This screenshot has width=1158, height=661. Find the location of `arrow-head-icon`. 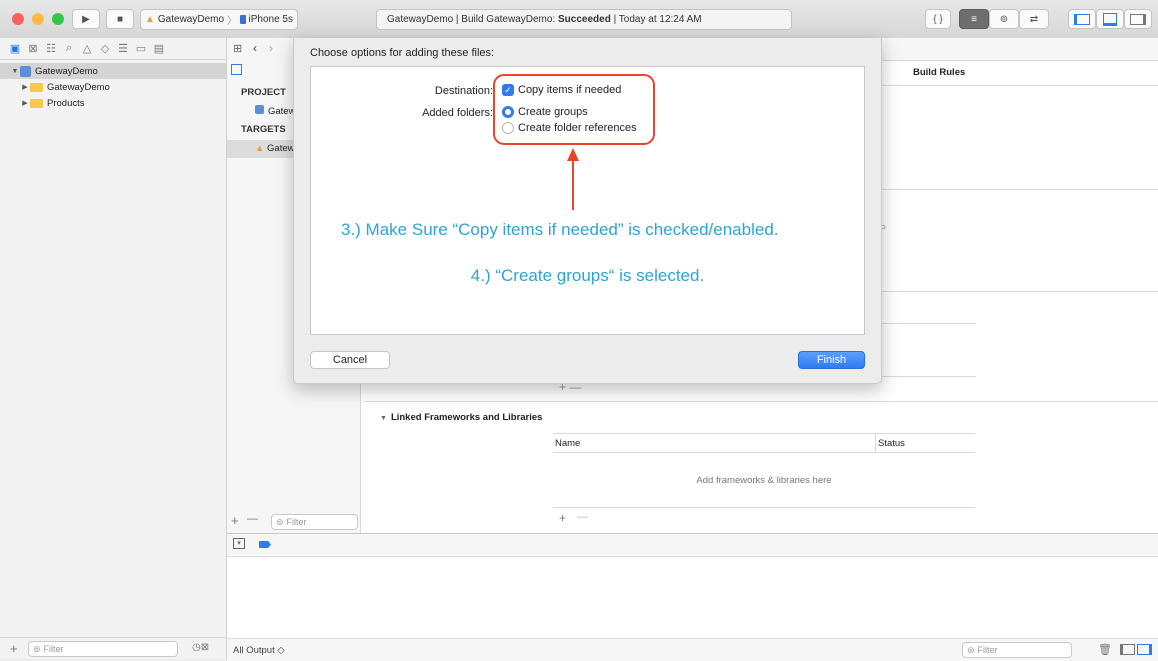

arrow-head-icon is located at coordinates (573, 154).